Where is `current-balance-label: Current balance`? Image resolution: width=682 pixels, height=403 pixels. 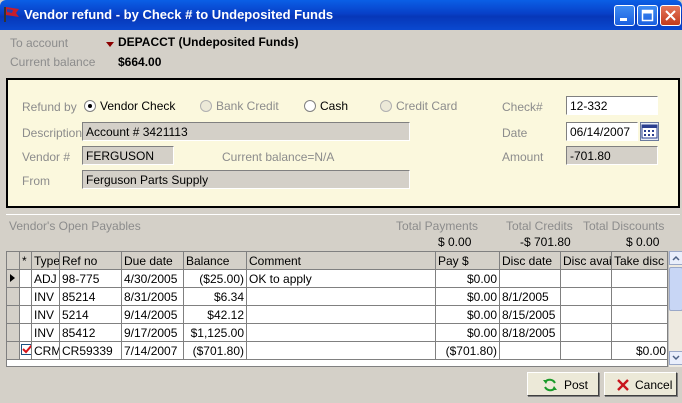 current-balance-label: Current balance is located at coordinates (53, 62).